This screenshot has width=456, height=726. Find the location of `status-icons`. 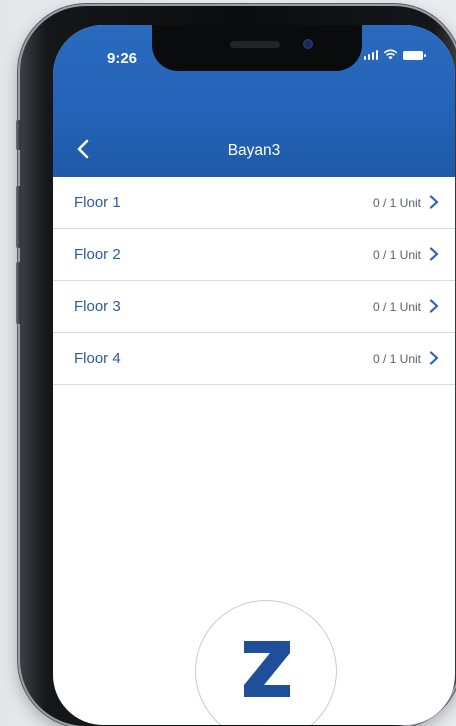

status-icons is located at coordinates (394, 54).